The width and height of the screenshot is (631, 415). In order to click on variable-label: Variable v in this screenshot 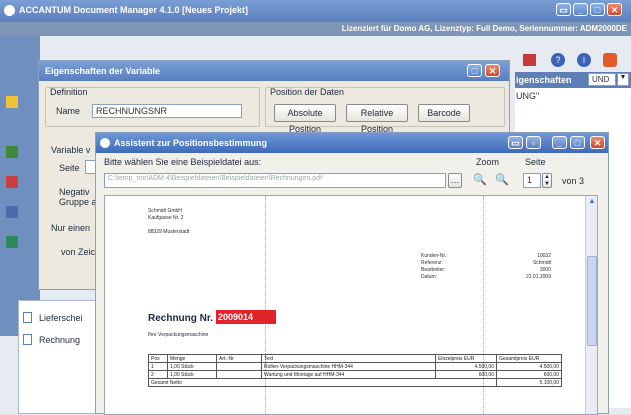, I will do `click(71, 150)`.